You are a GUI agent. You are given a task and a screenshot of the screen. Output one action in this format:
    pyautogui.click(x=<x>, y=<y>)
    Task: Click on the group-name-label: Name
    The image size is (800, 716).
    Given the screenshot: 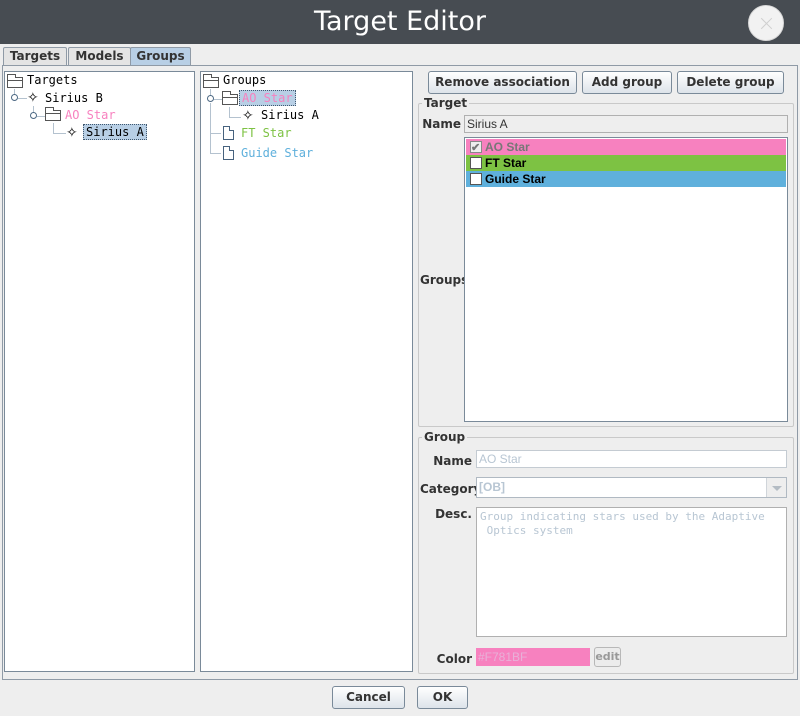 What is the action you would take?
    pyautogui.click(x=452, y=461)
    